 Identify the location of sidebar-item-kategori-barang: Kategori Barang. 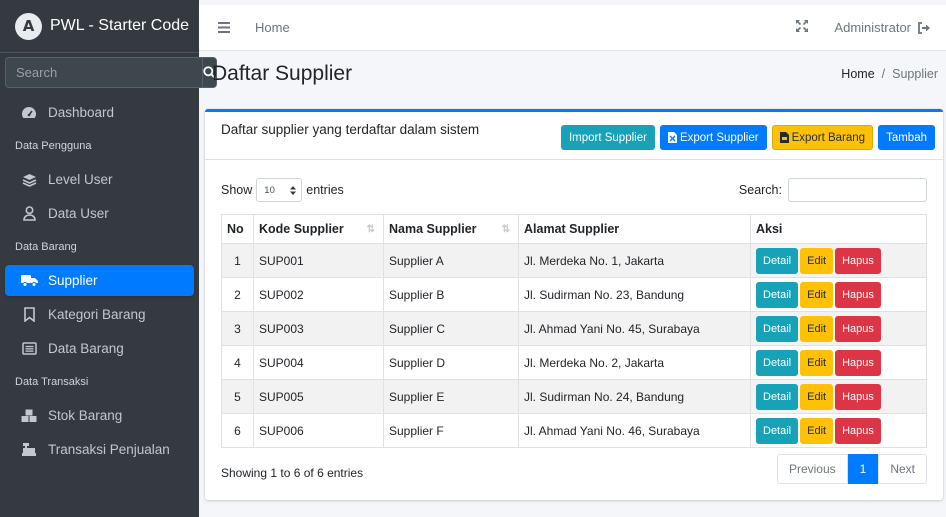
(99, 314).